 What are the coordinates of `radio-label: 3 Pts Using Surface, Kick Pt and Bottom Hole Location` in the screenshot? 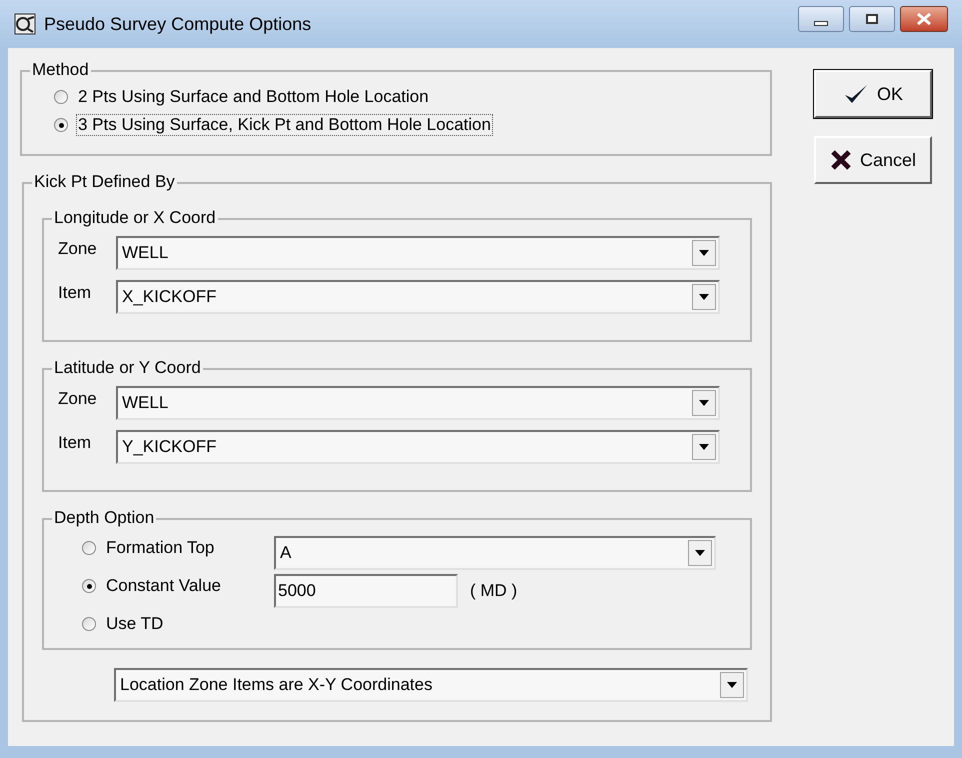 It's located at (284, 125).